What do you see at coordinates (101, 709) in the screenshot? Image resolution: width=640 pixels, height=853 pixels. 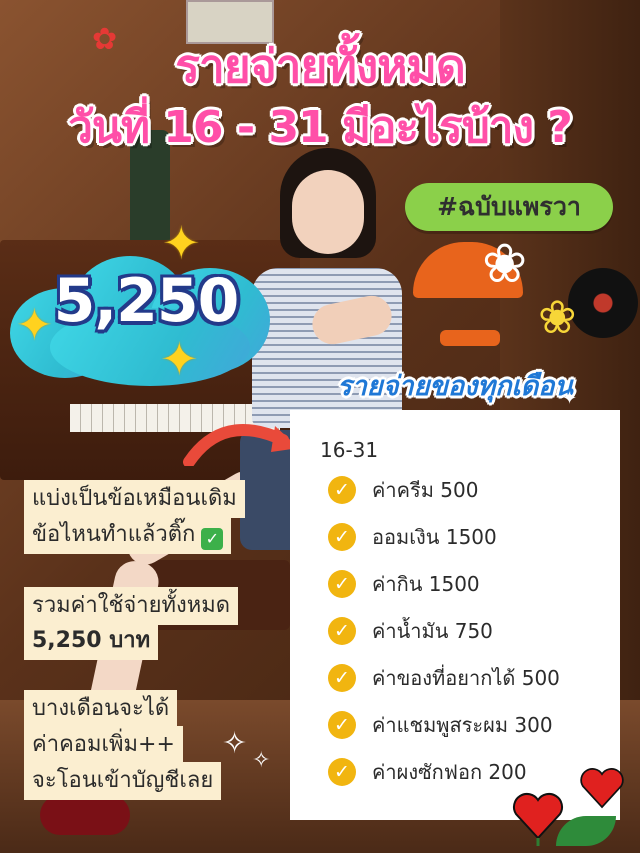 I see `note-bonus-line-1: บางเดือนจะได้` at bounding box center [101, 709].